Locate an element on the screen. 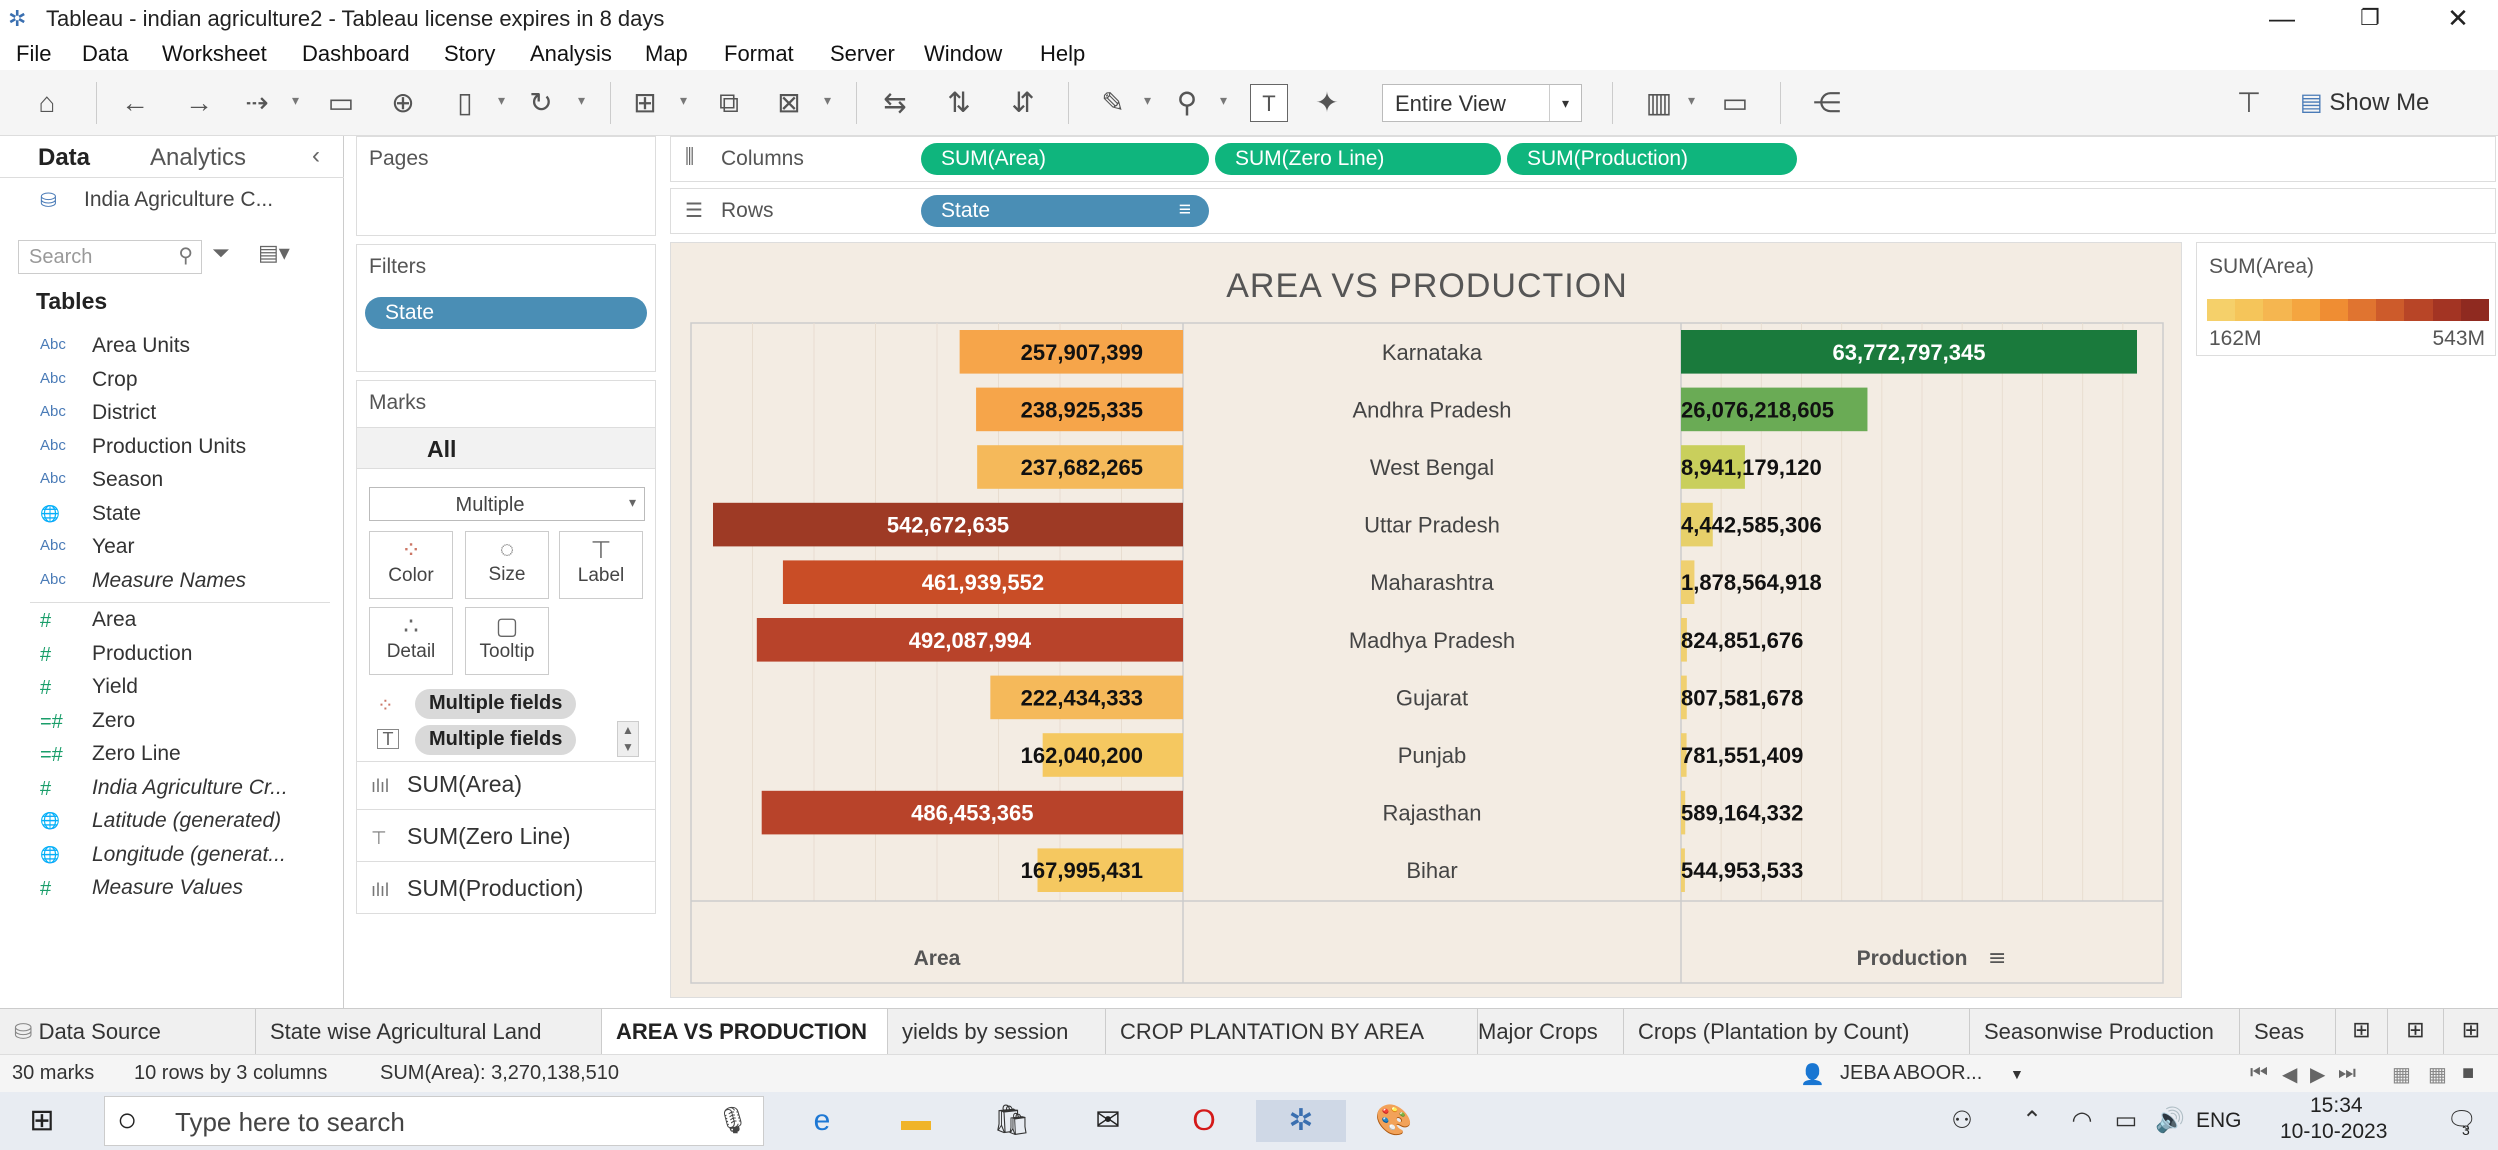  field-measure-names: Abc Measure Names is located at coordinates (165, 582).